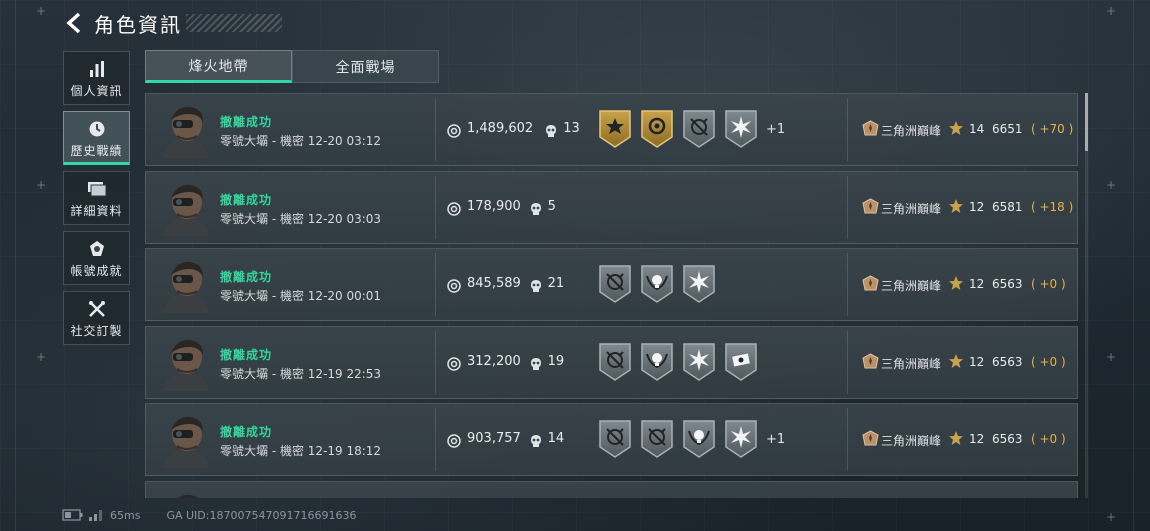 This screenshot has width=1150, height=531. What do you see at coordinates (96, 330) in the screenshot?
I see `sidebar-item-label: 社交訂製` at bounding box center [96, 330].